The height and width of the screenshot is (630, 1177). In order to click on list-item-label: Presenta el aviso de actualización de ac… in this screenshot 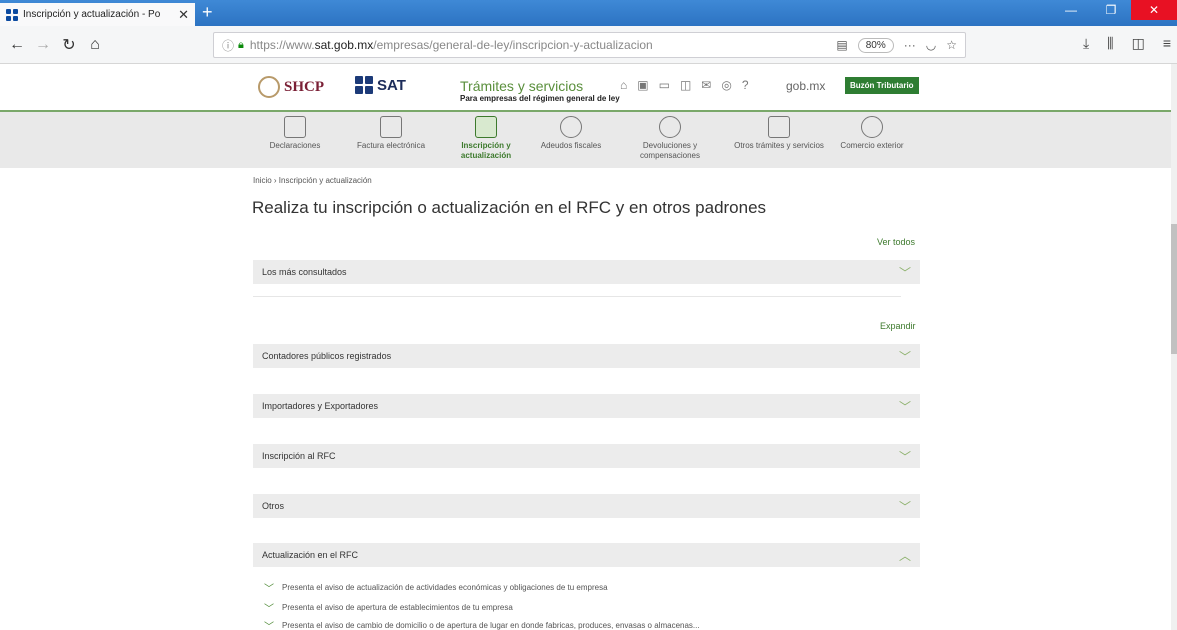, I will do `click(445, 587)`.